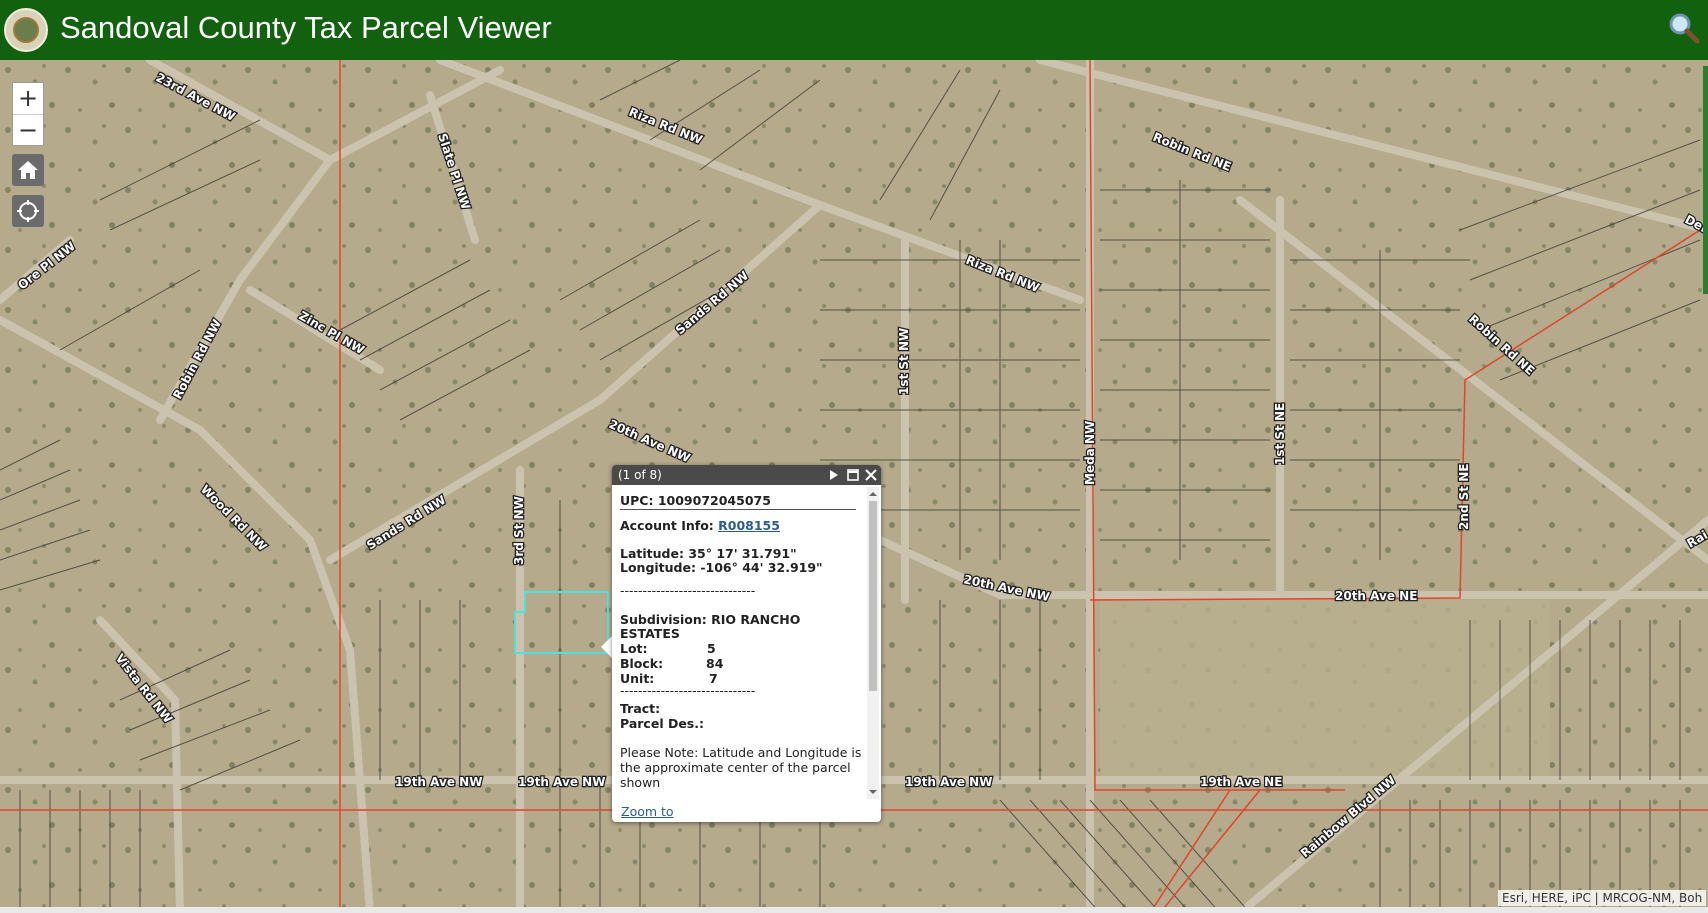  I want to click on locate-button, so click(28, 211).